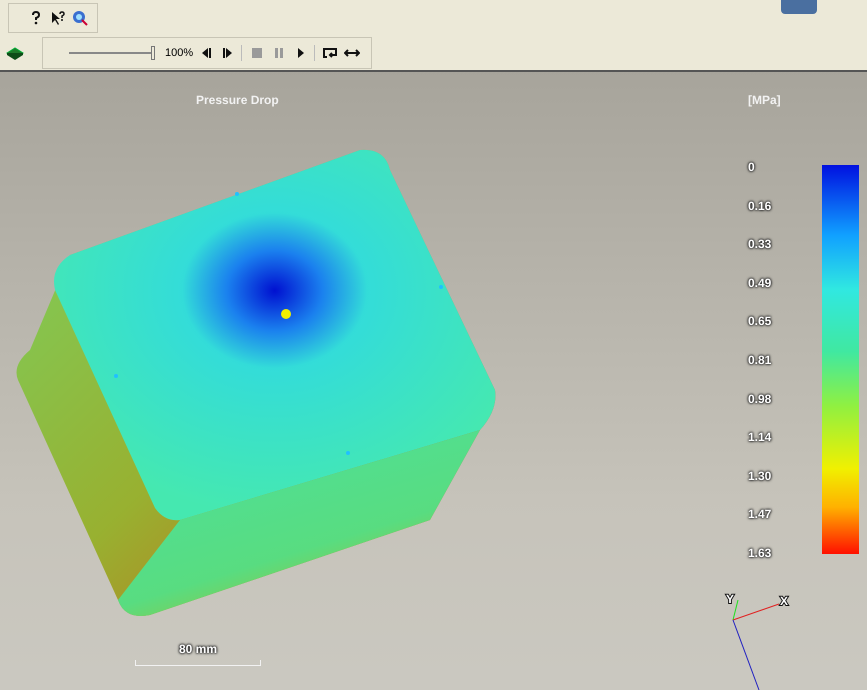  Describe the element at coordinates (764, 100) in the screenshot. I see `unit-label: [MPa]` at that location.